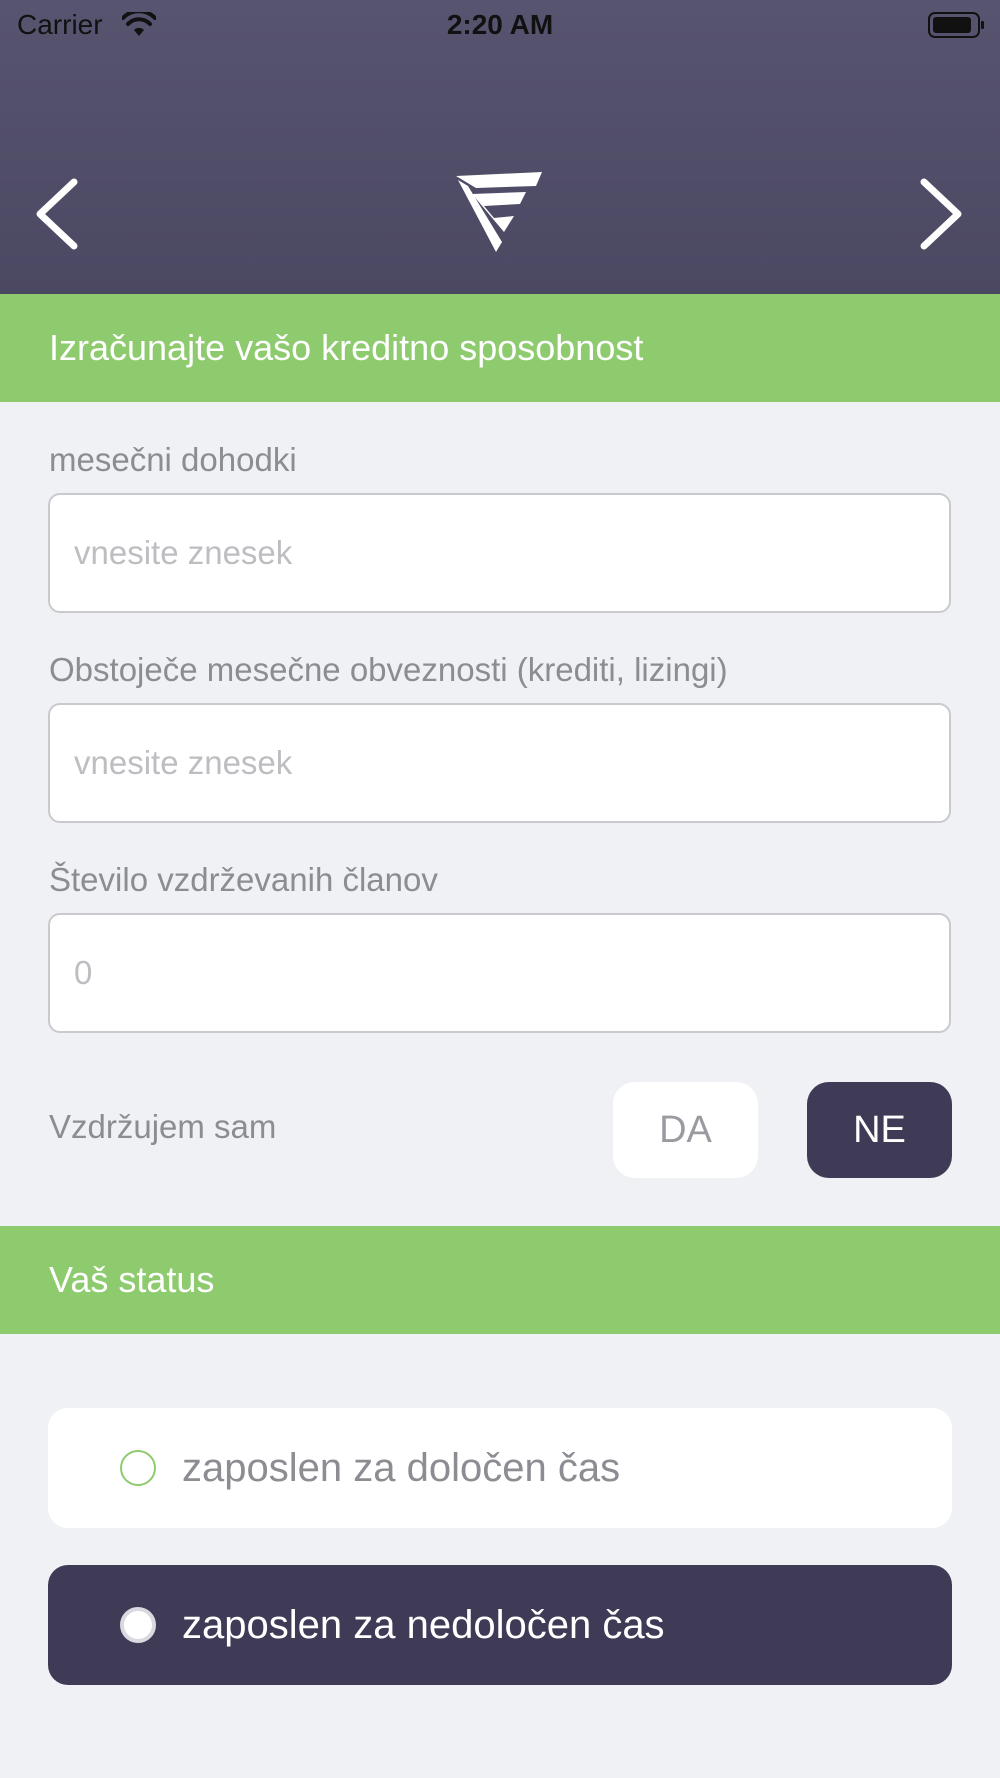  I want to click on radio-unchecked-icon, so click(138, 1468).